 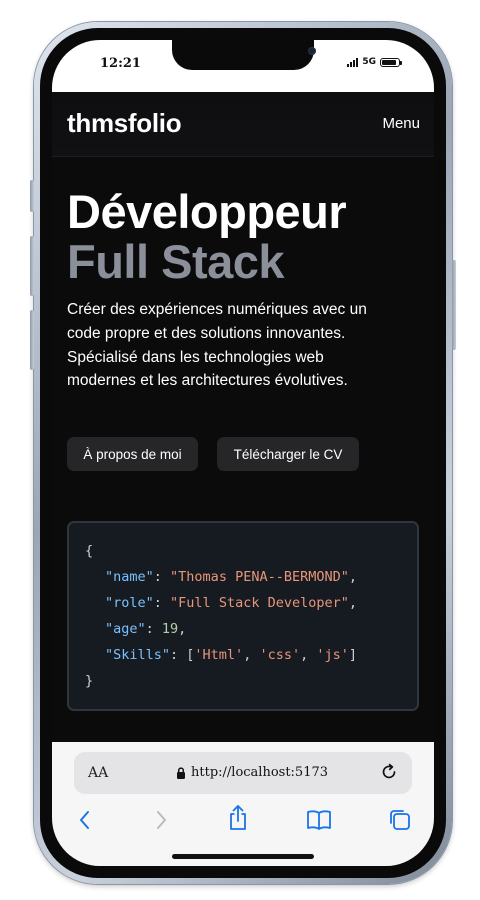 What do you see at coordinates (391, 62) in the screenshot?
I see `battery-icon` at bounding box center [391, 62].